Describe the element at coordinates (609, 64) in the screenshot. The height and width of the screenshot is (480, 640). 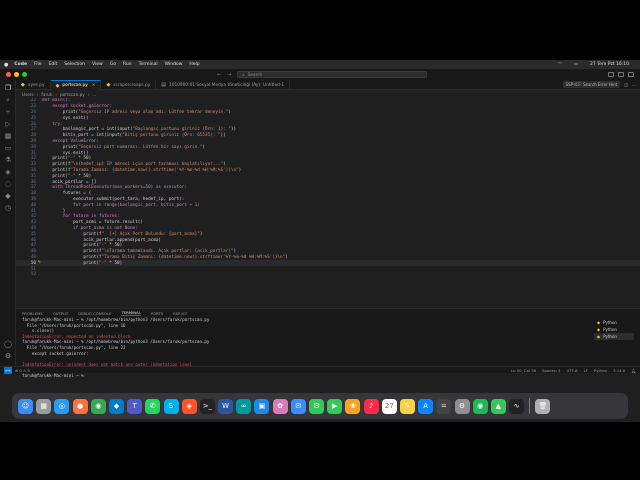
I see `clock: 27 Tem Pzt 16:10` at that location.